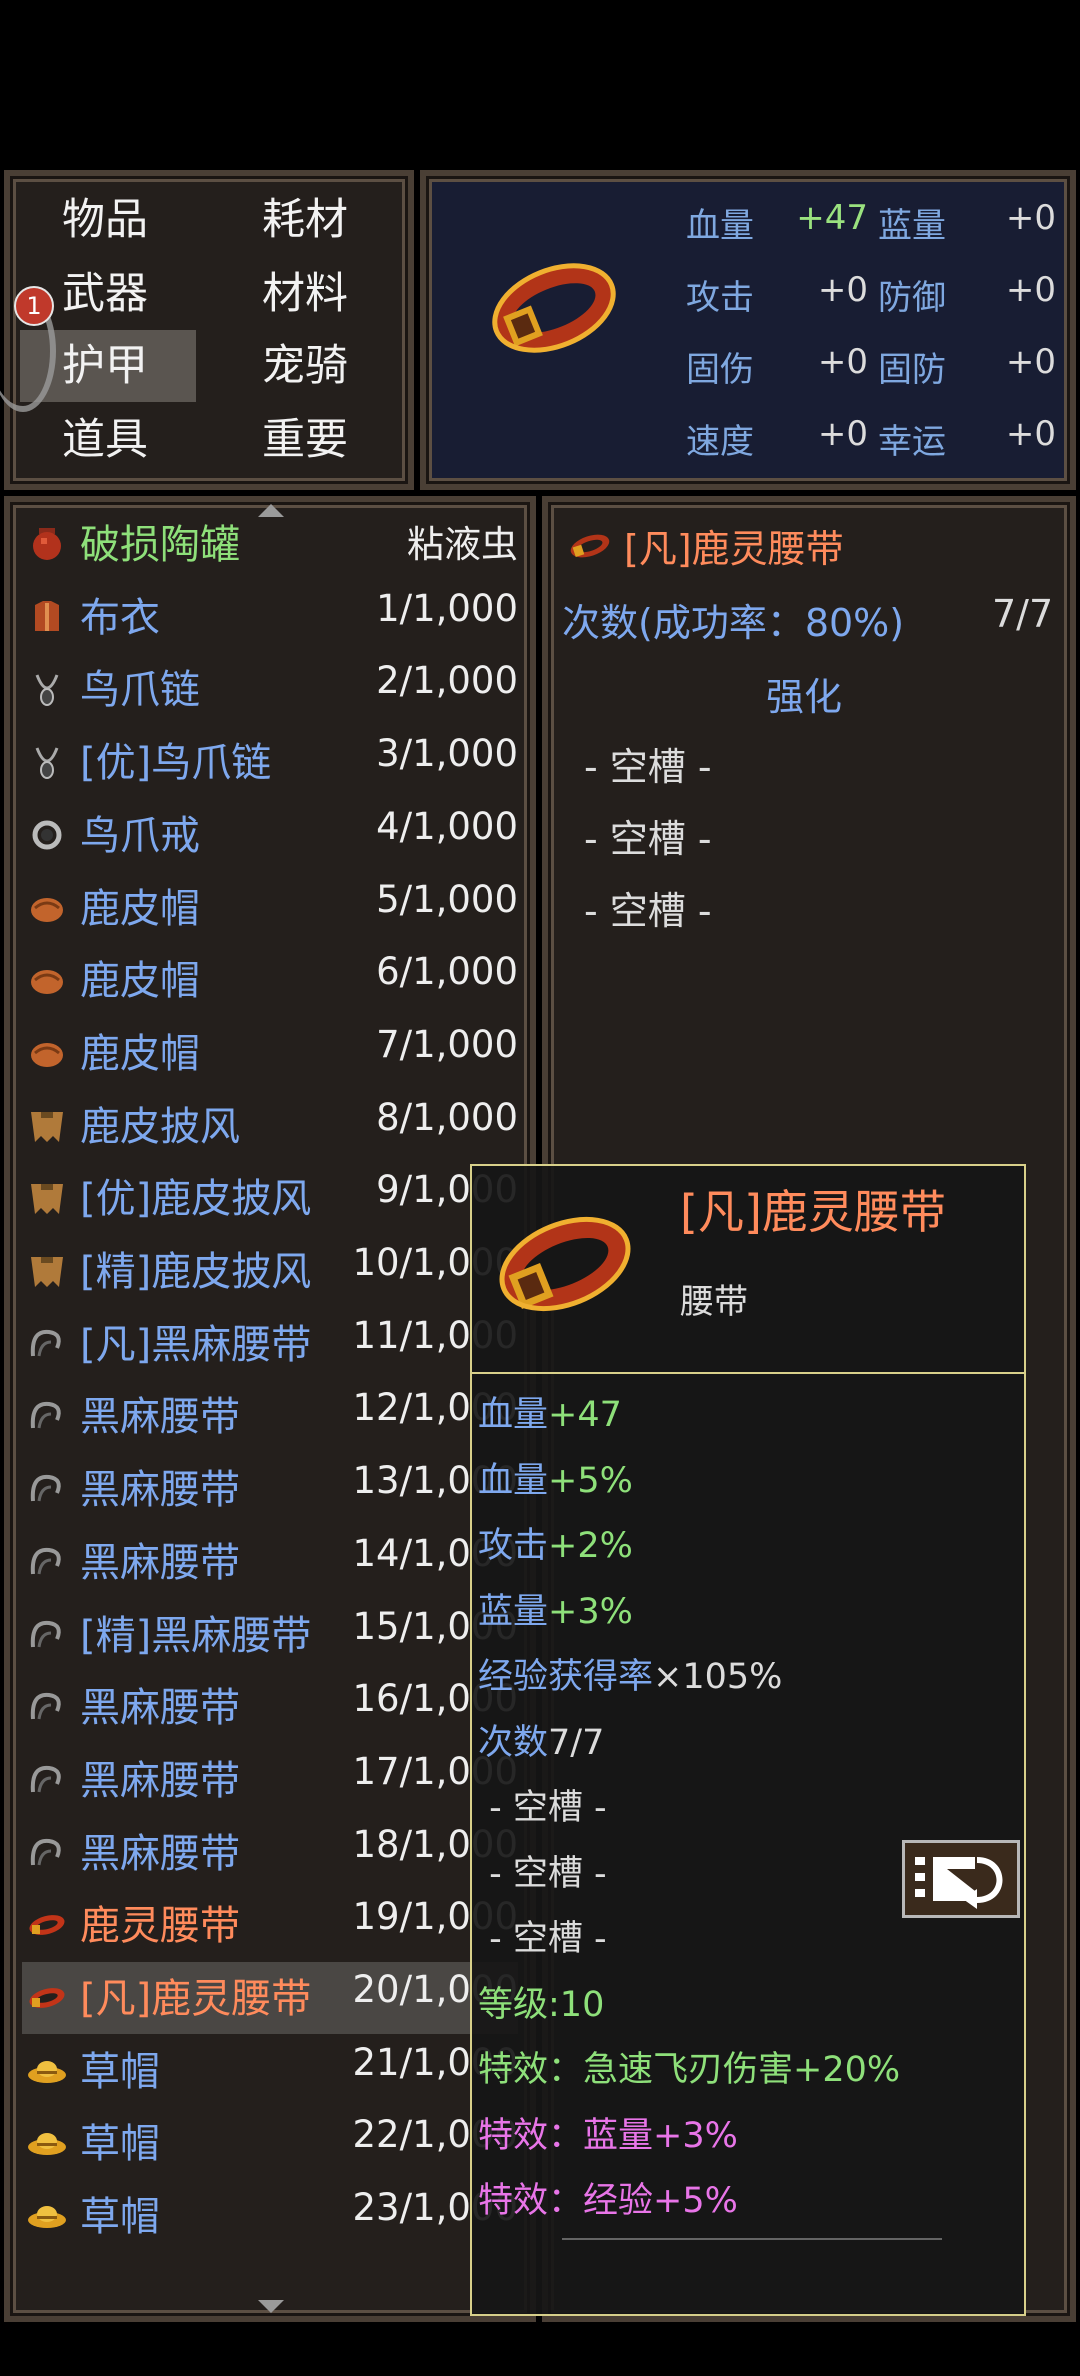 The image size is (1080, 2376). What do you see at coordinates (720, 226) in the screenshot?
I see `stat-label: 血量` at bounding box center [720, 226].